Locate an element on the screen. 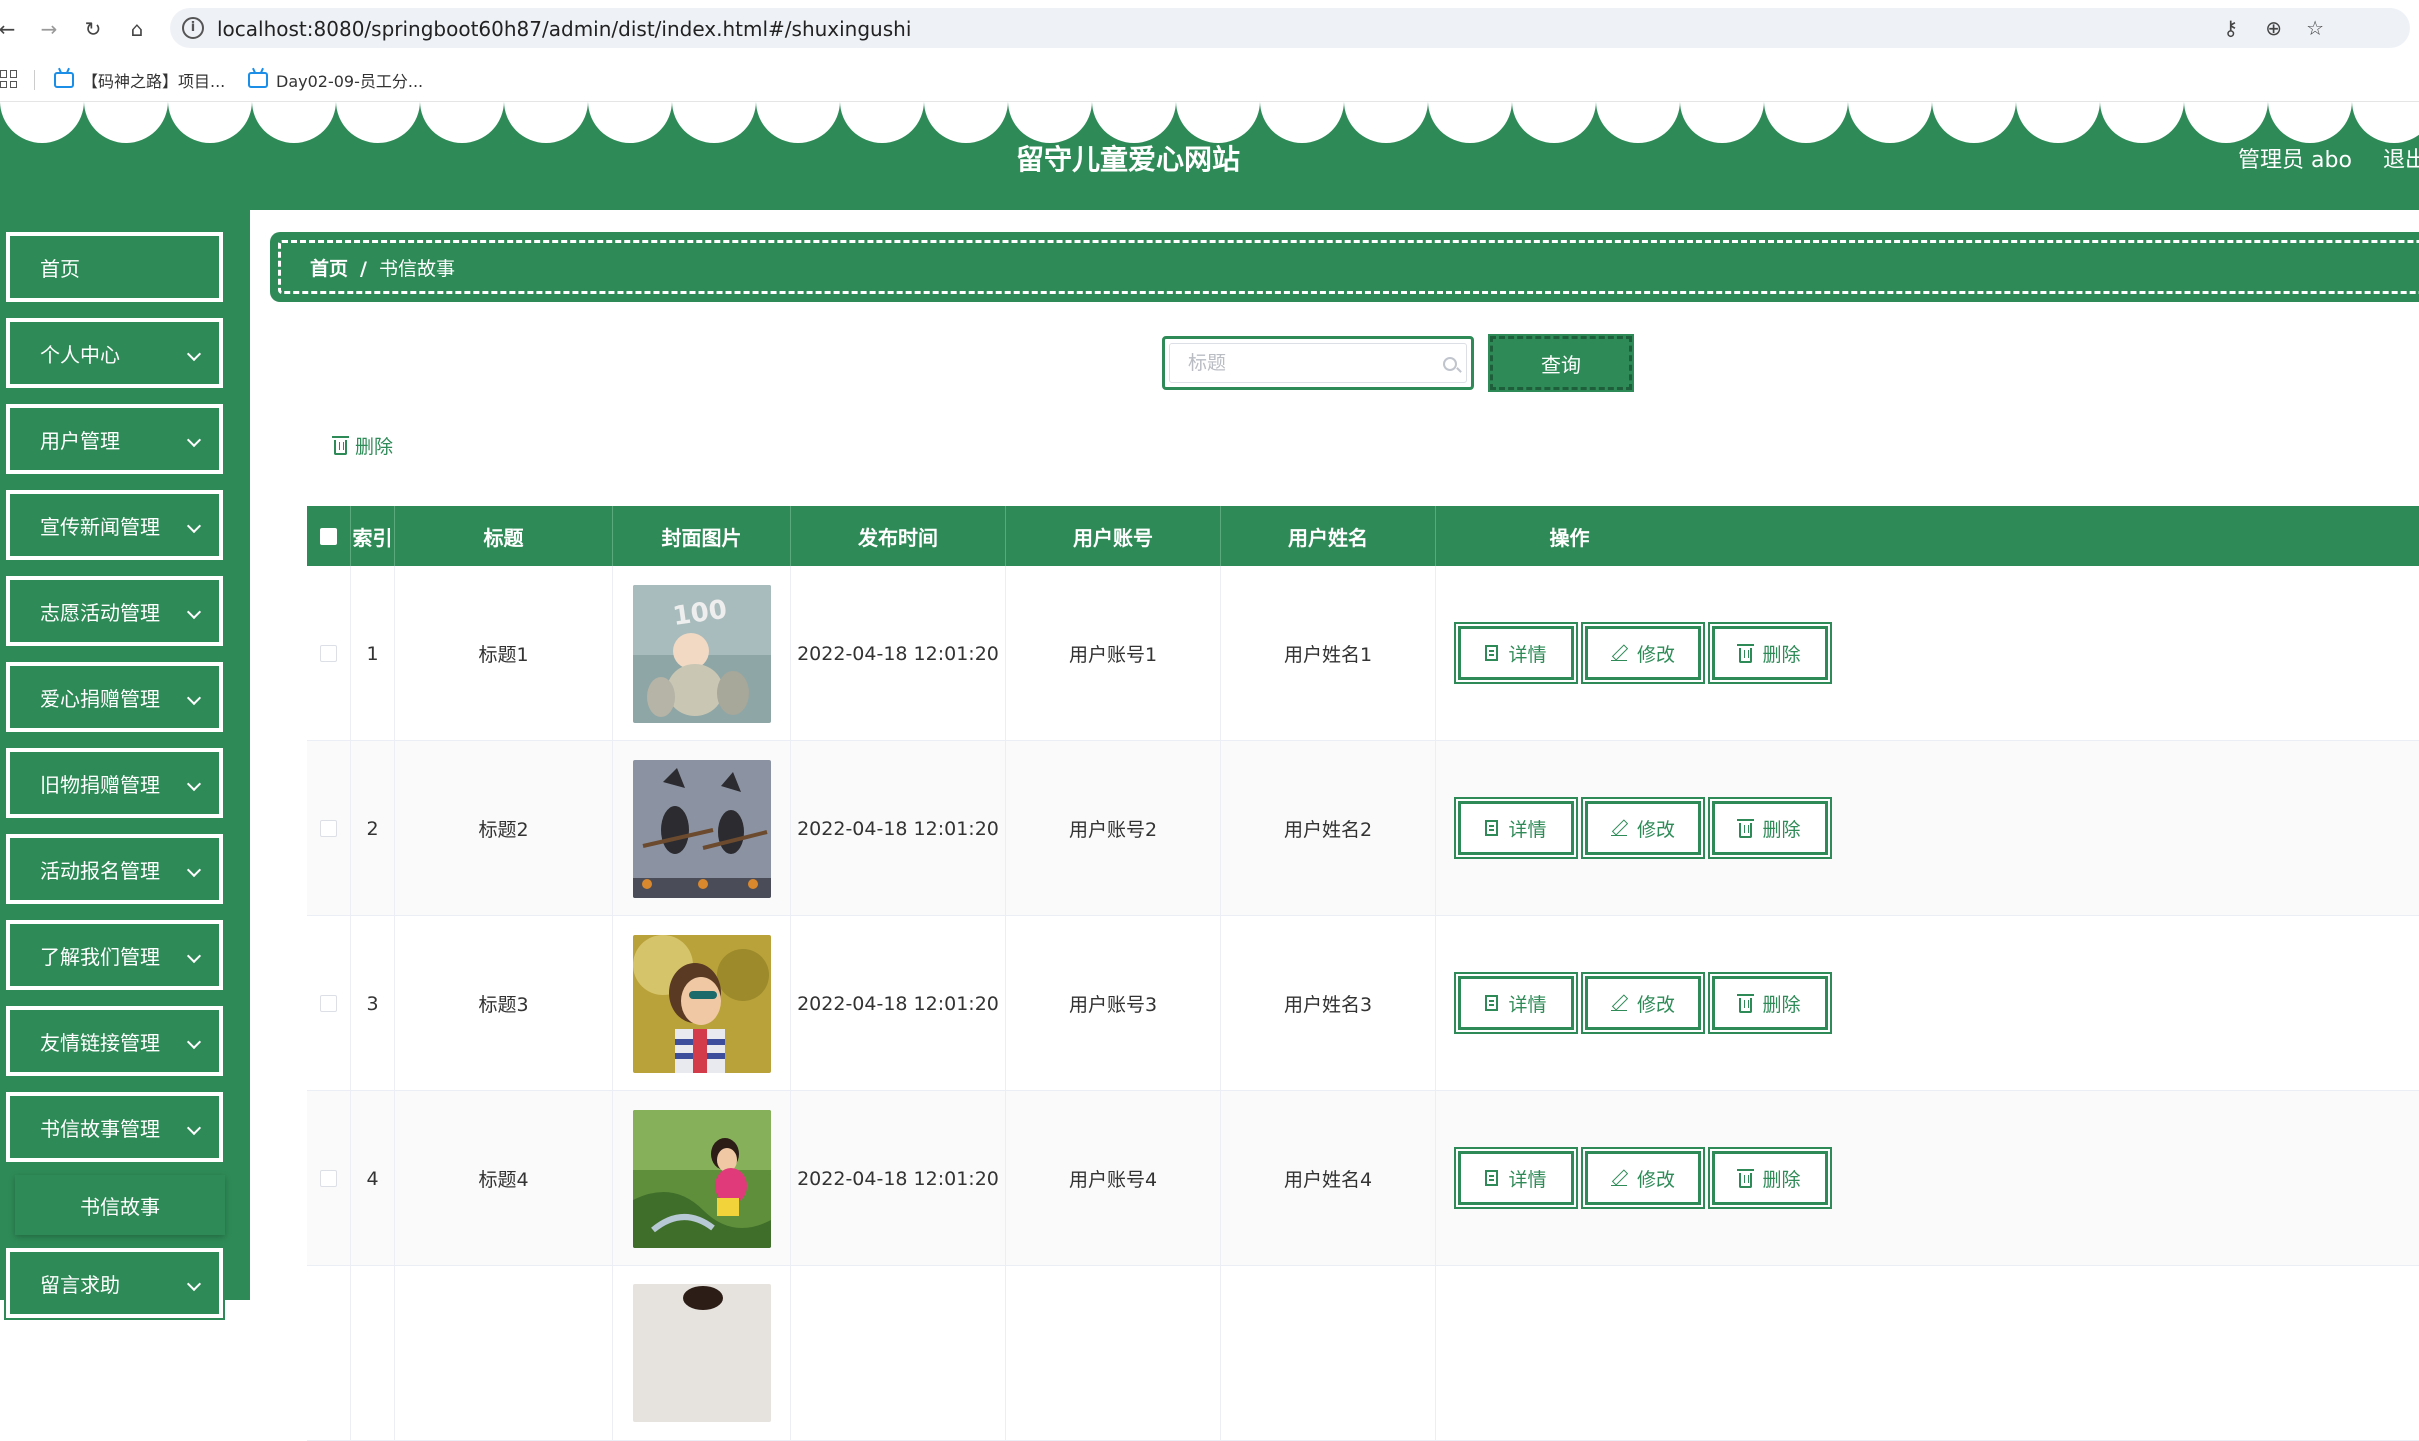 Image resolution: width=2419 pixels, height=1441 pixels. sidebar-item-home: 首页 is located at coordinates (114, 267).